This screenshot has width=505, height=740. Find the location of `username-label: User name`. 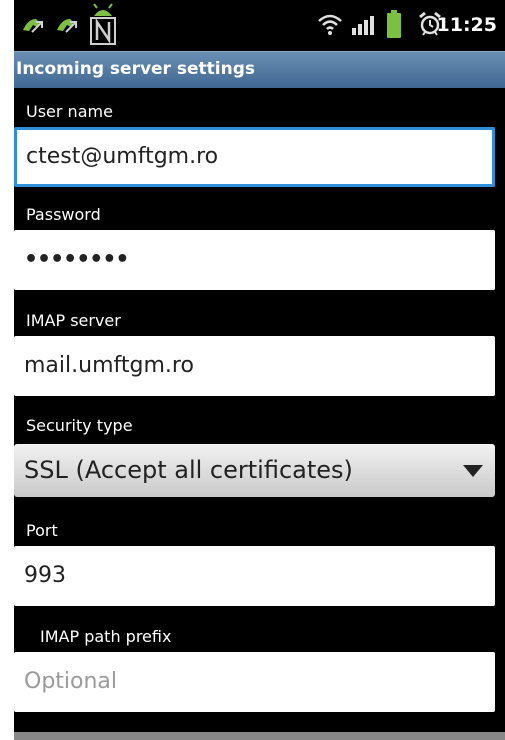

username-label: User name is located at coordinates (69, 111).